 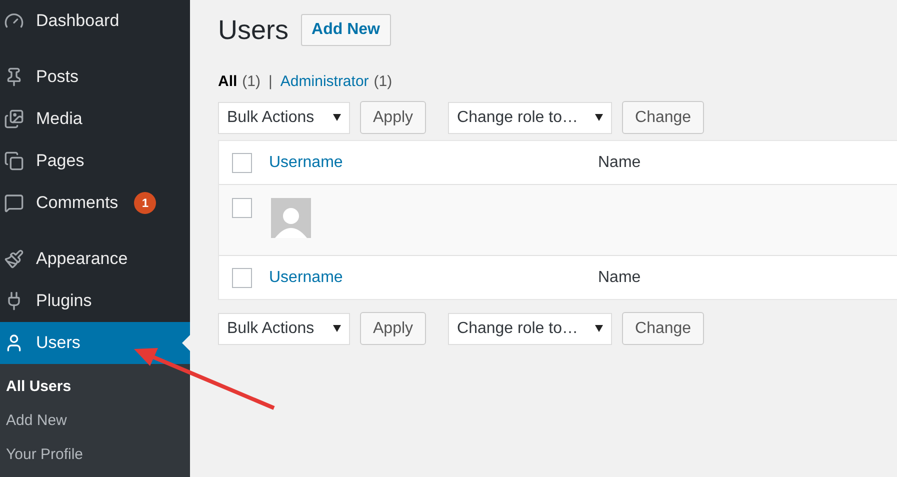 I want to click on menu-item: Pages, so click(x=95, y=161).